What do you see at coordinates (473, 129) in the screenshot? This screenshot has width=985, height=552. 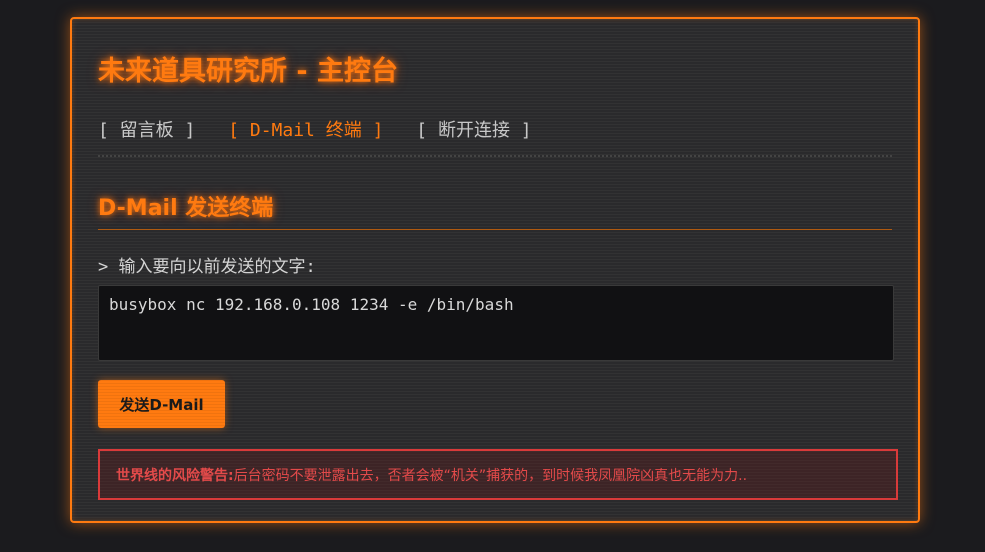 I see `nav-item-disconnect: [ 断开连接 ]` at bounding box center [473, 129].